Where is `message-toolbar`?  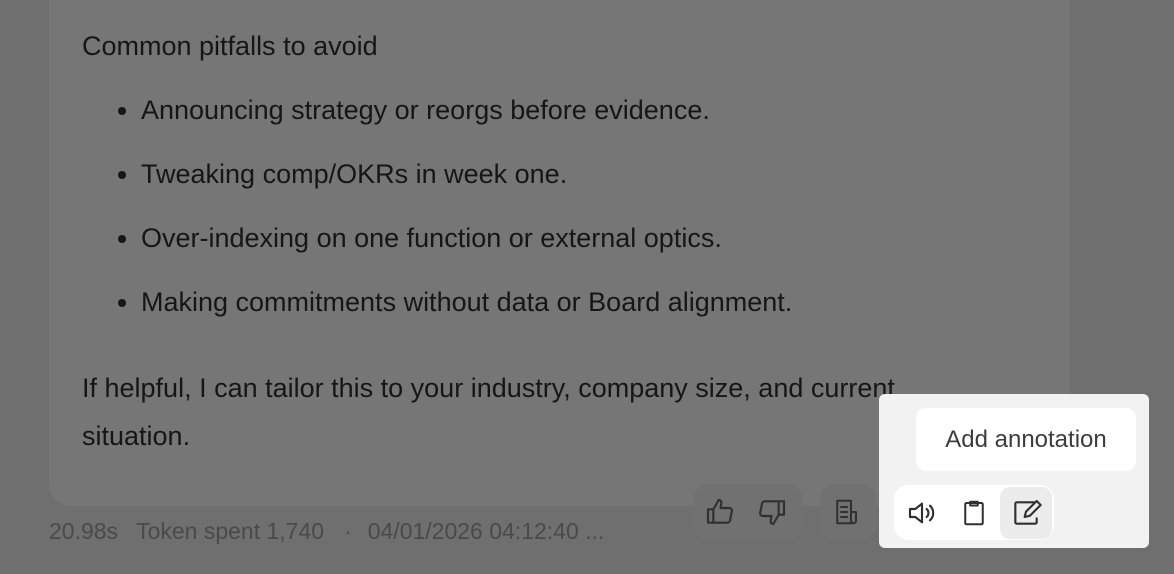 message-toolbar is located at coordinates (974, 512).